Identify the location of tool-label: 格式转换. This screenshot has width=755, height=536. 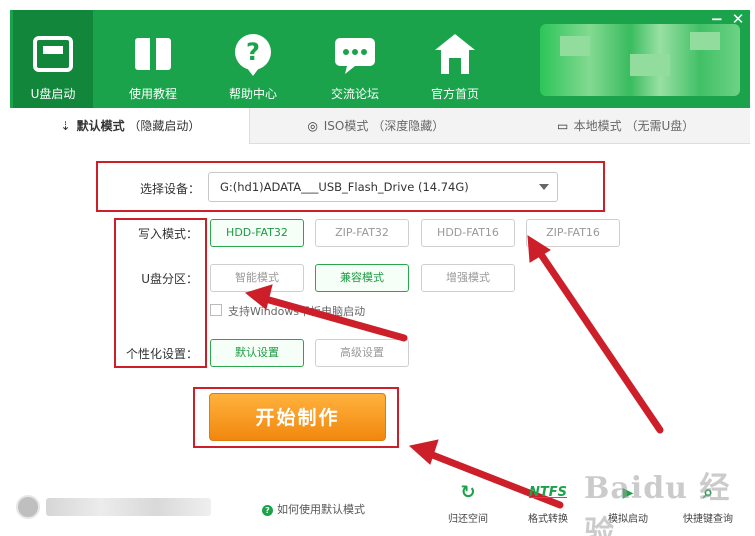
(548, 519).